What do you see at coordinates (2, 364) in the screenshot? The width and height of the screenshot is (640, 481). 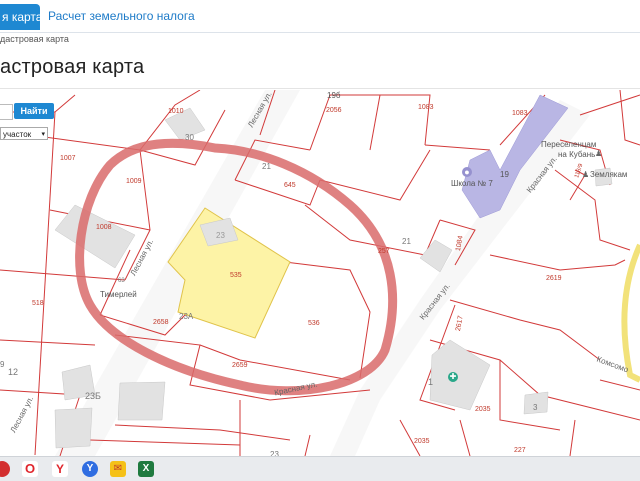 I see `parcel-label: 9` at bounding box center [2, 364].